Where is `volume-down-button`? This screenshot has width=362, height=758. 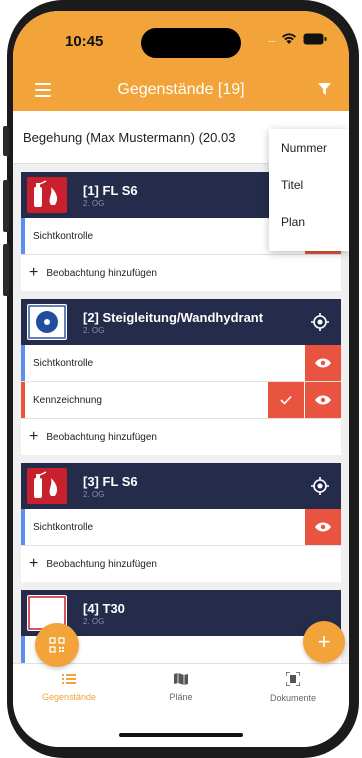 volume-down-button is located at coordinates (6, 270).